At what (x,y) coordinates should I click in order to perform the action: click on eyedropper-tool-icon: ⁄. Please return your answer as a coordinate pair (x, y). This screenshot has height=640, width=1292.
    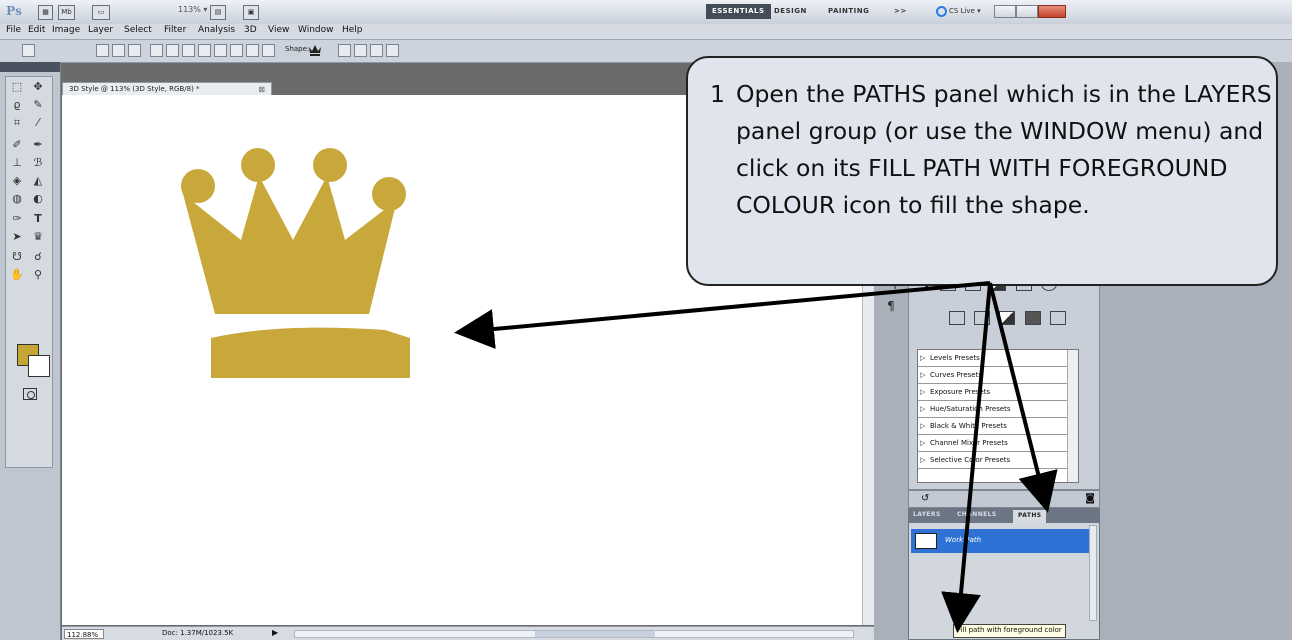
    Looking at the image, I should click on (38, 123).